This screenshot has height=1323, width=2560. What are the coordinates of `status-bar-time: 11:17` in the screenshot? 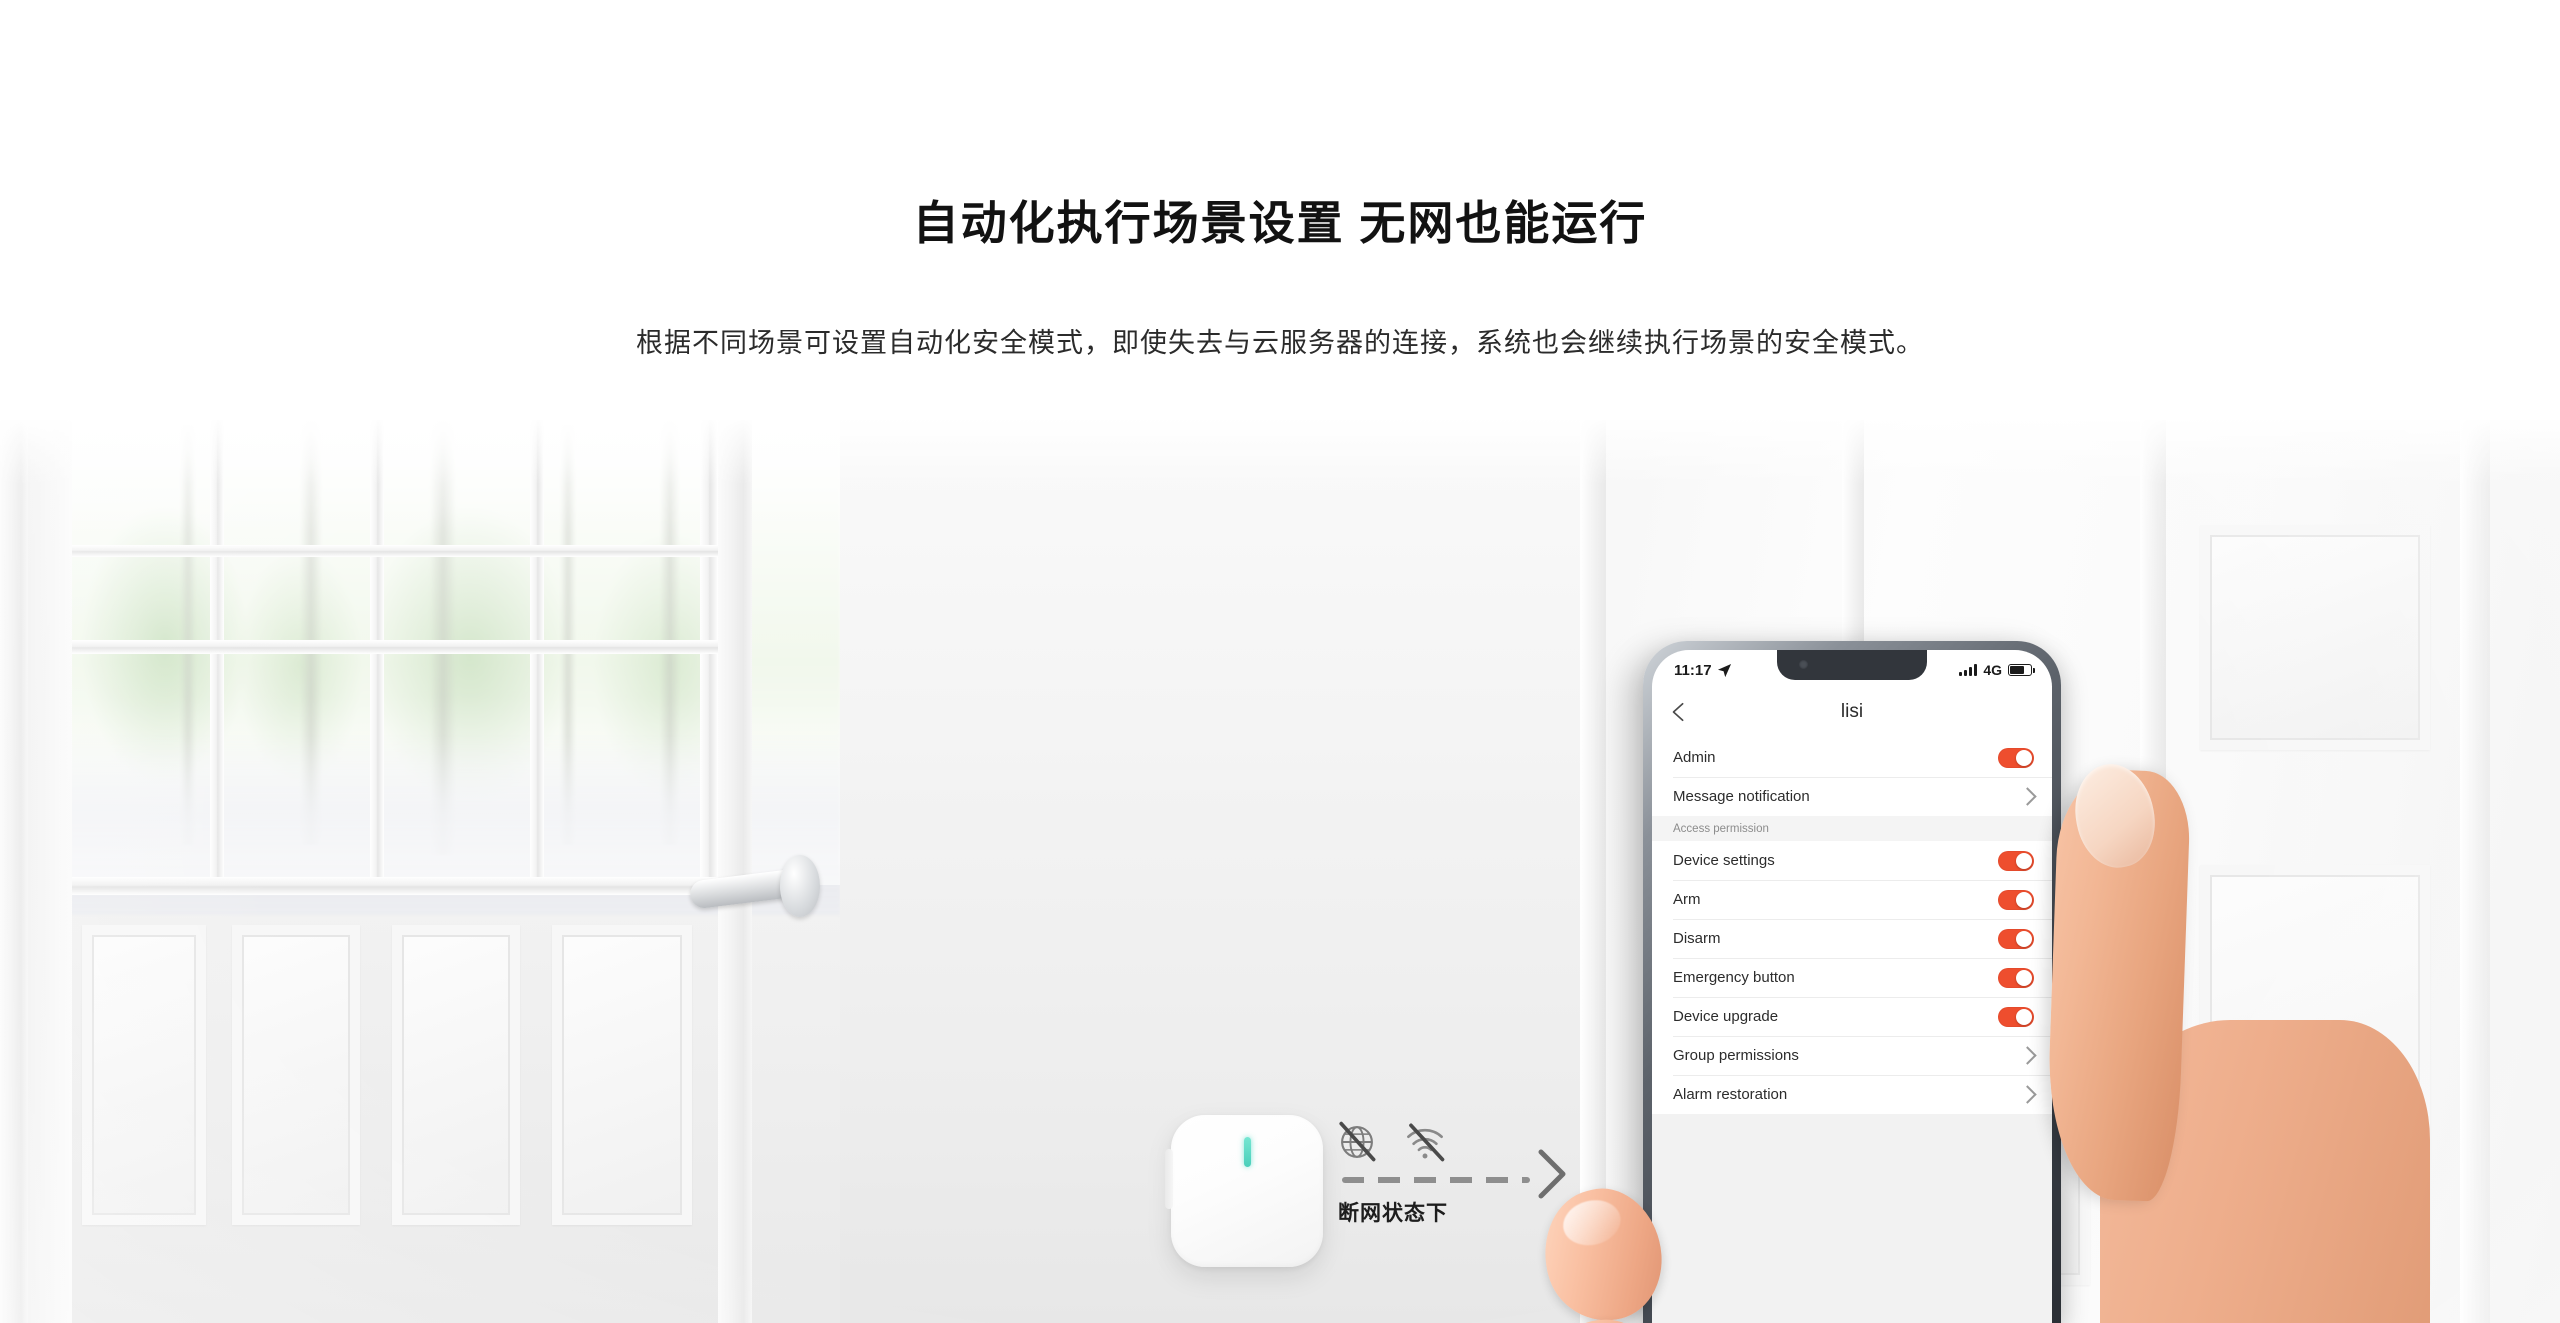 It's located at (1693, 670).